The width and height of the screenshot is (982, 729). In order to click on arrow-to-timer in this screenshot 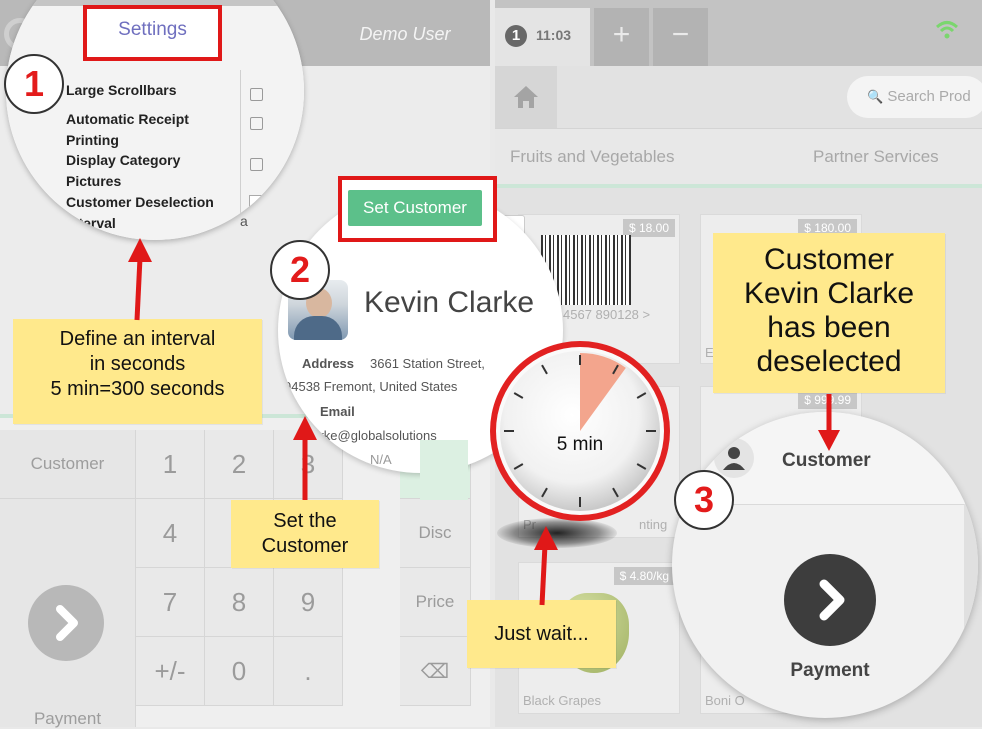, I will do `click(543, 575)`.